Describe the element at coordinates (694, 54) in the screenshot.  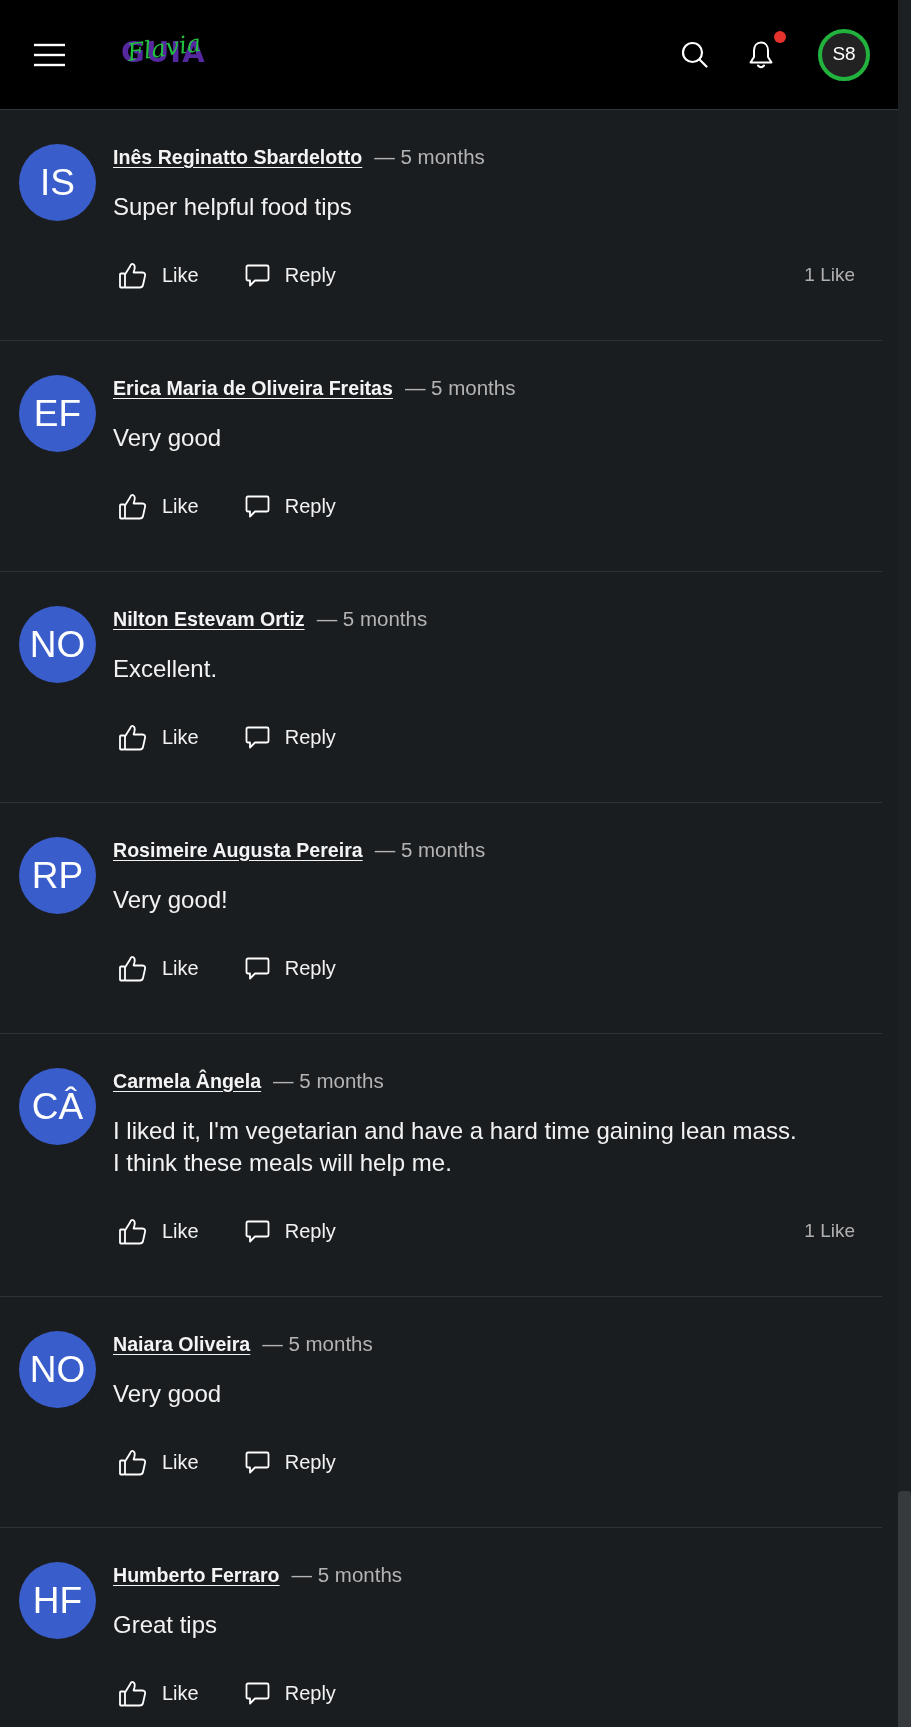
I see `search-icon` at that location.